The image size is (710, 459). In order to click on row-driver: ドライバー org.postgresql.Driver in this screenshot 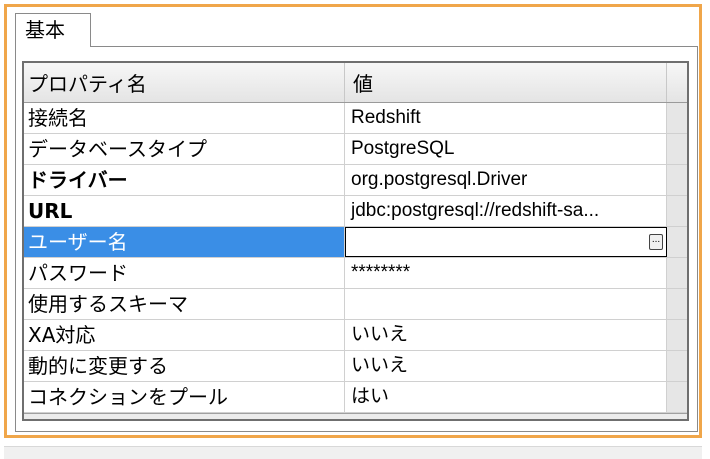, I will do `click(355, 180)`.